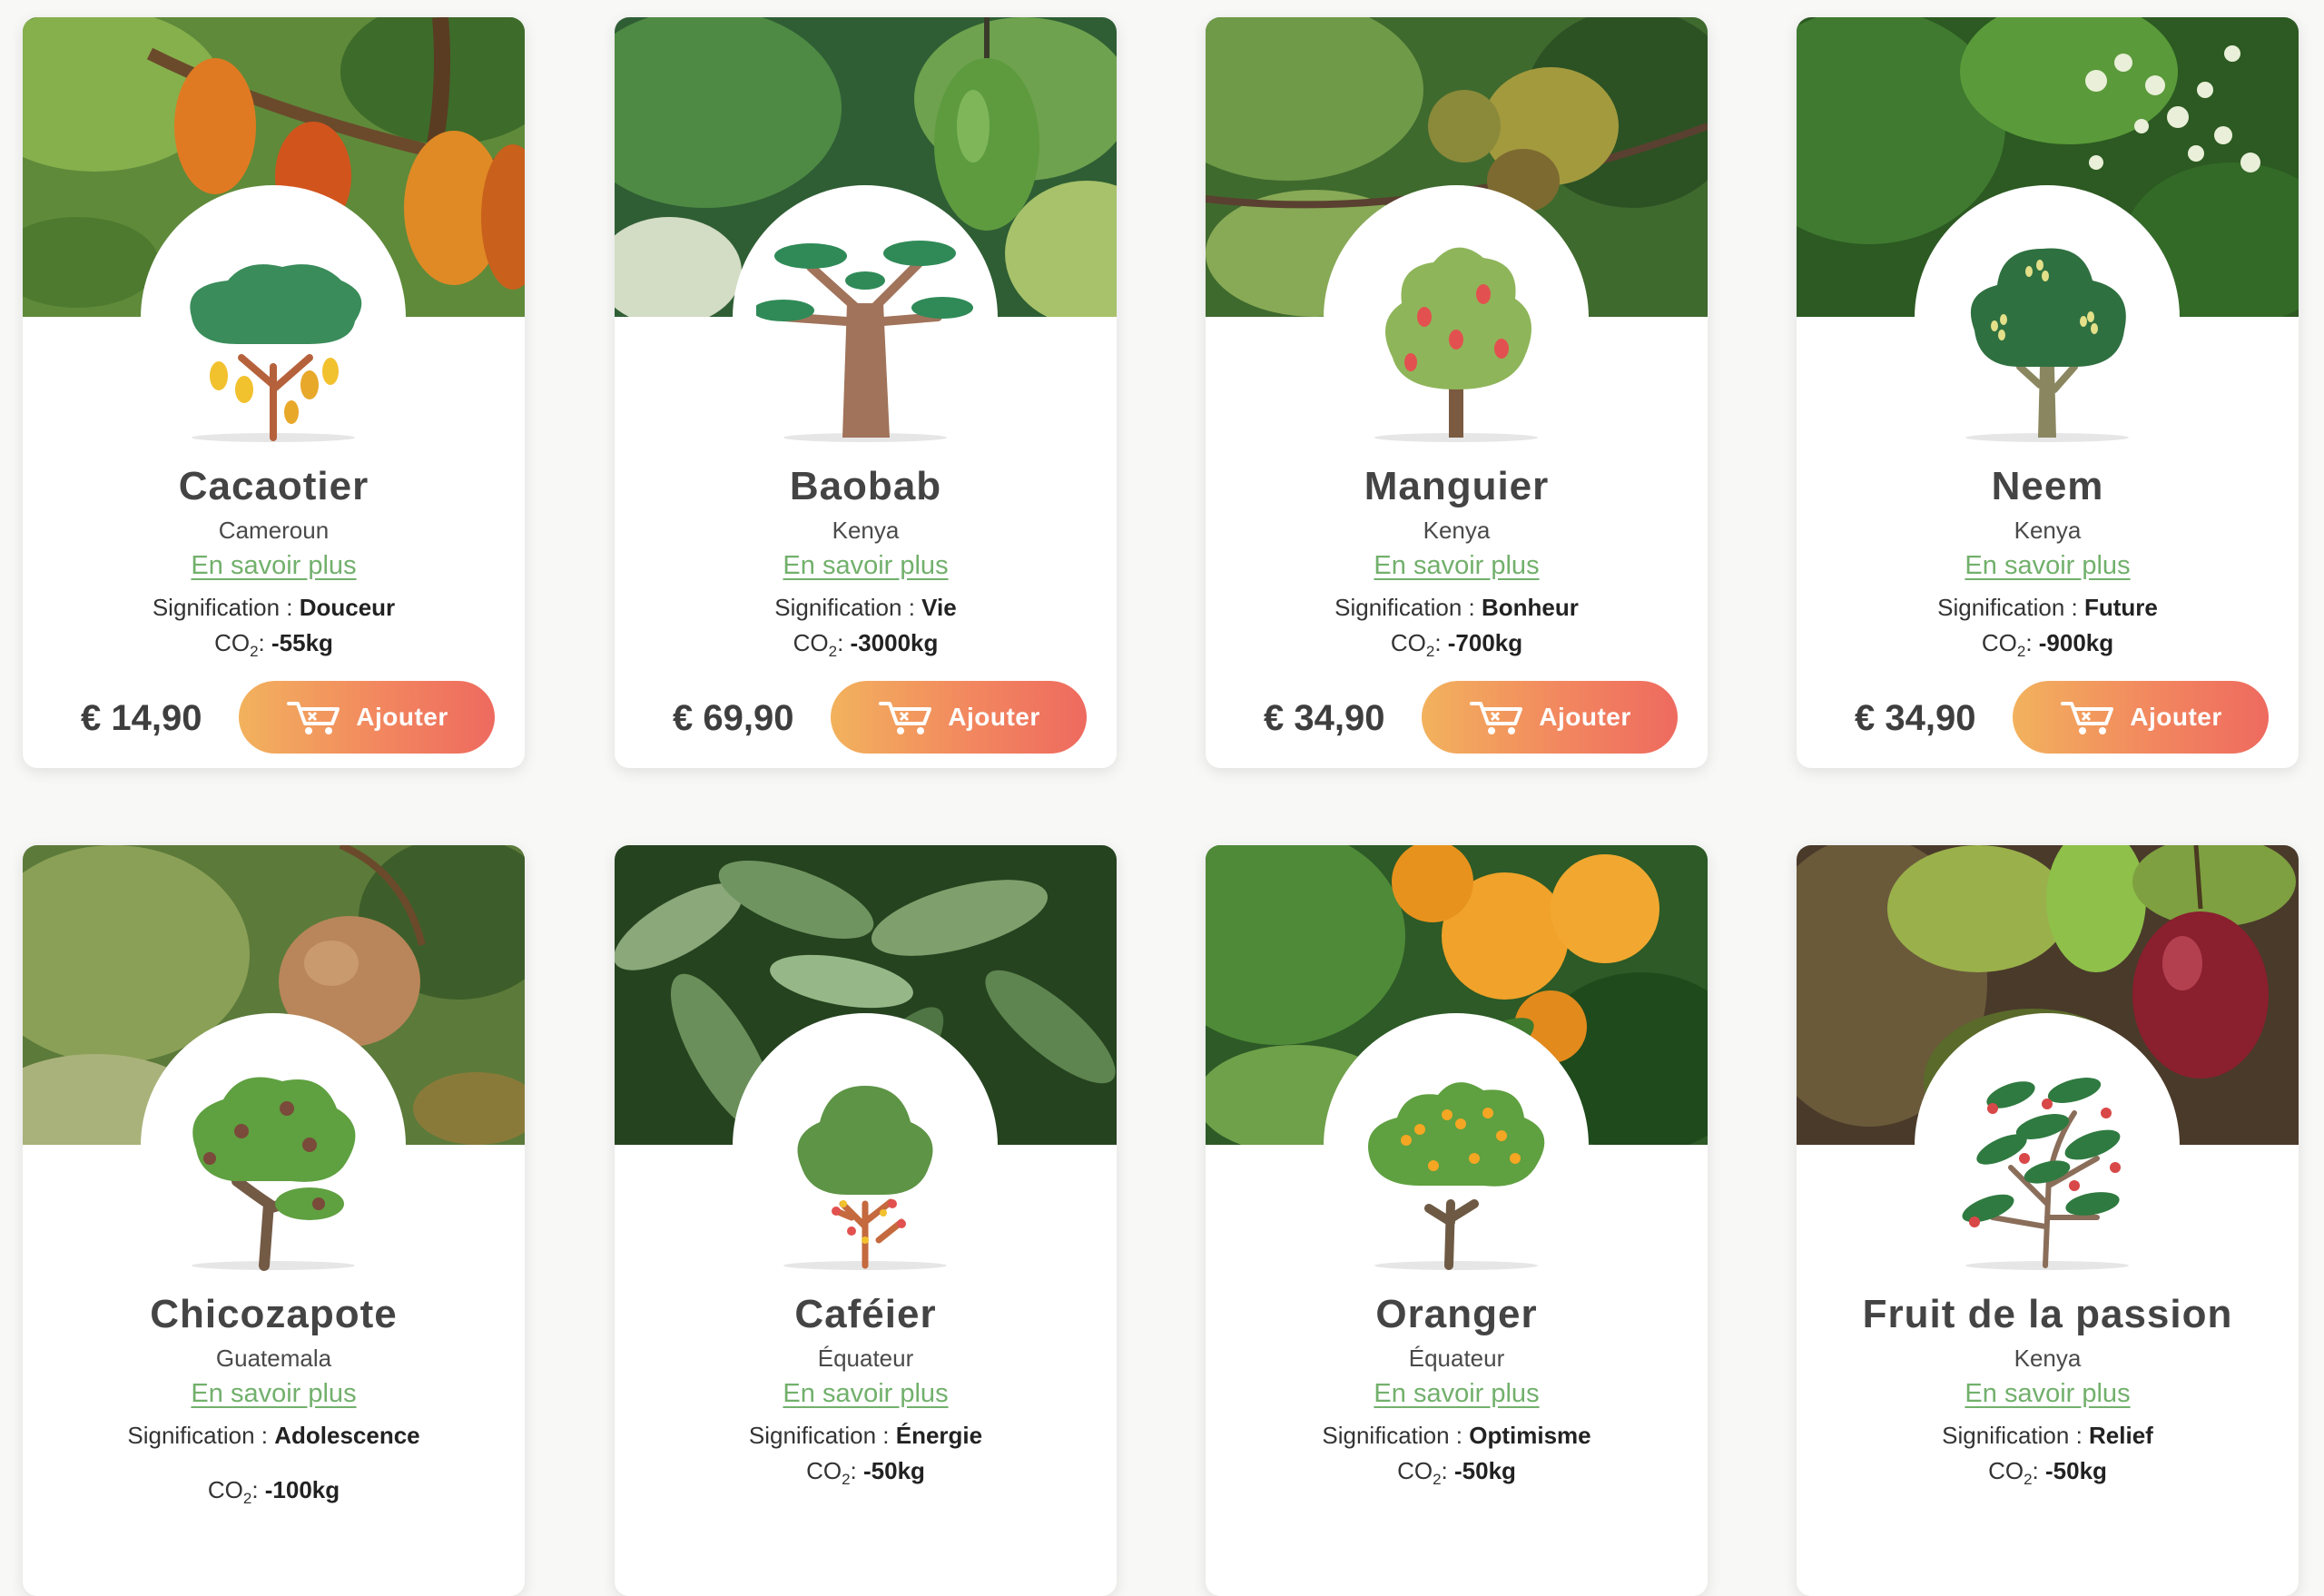 The height and width of the screenshot is (1596, 2324). What do you see at coordinates (1456, 645) in the screenshot?
I see `product-co2: CO2: -700kg` at bounding box center [1456, 645].